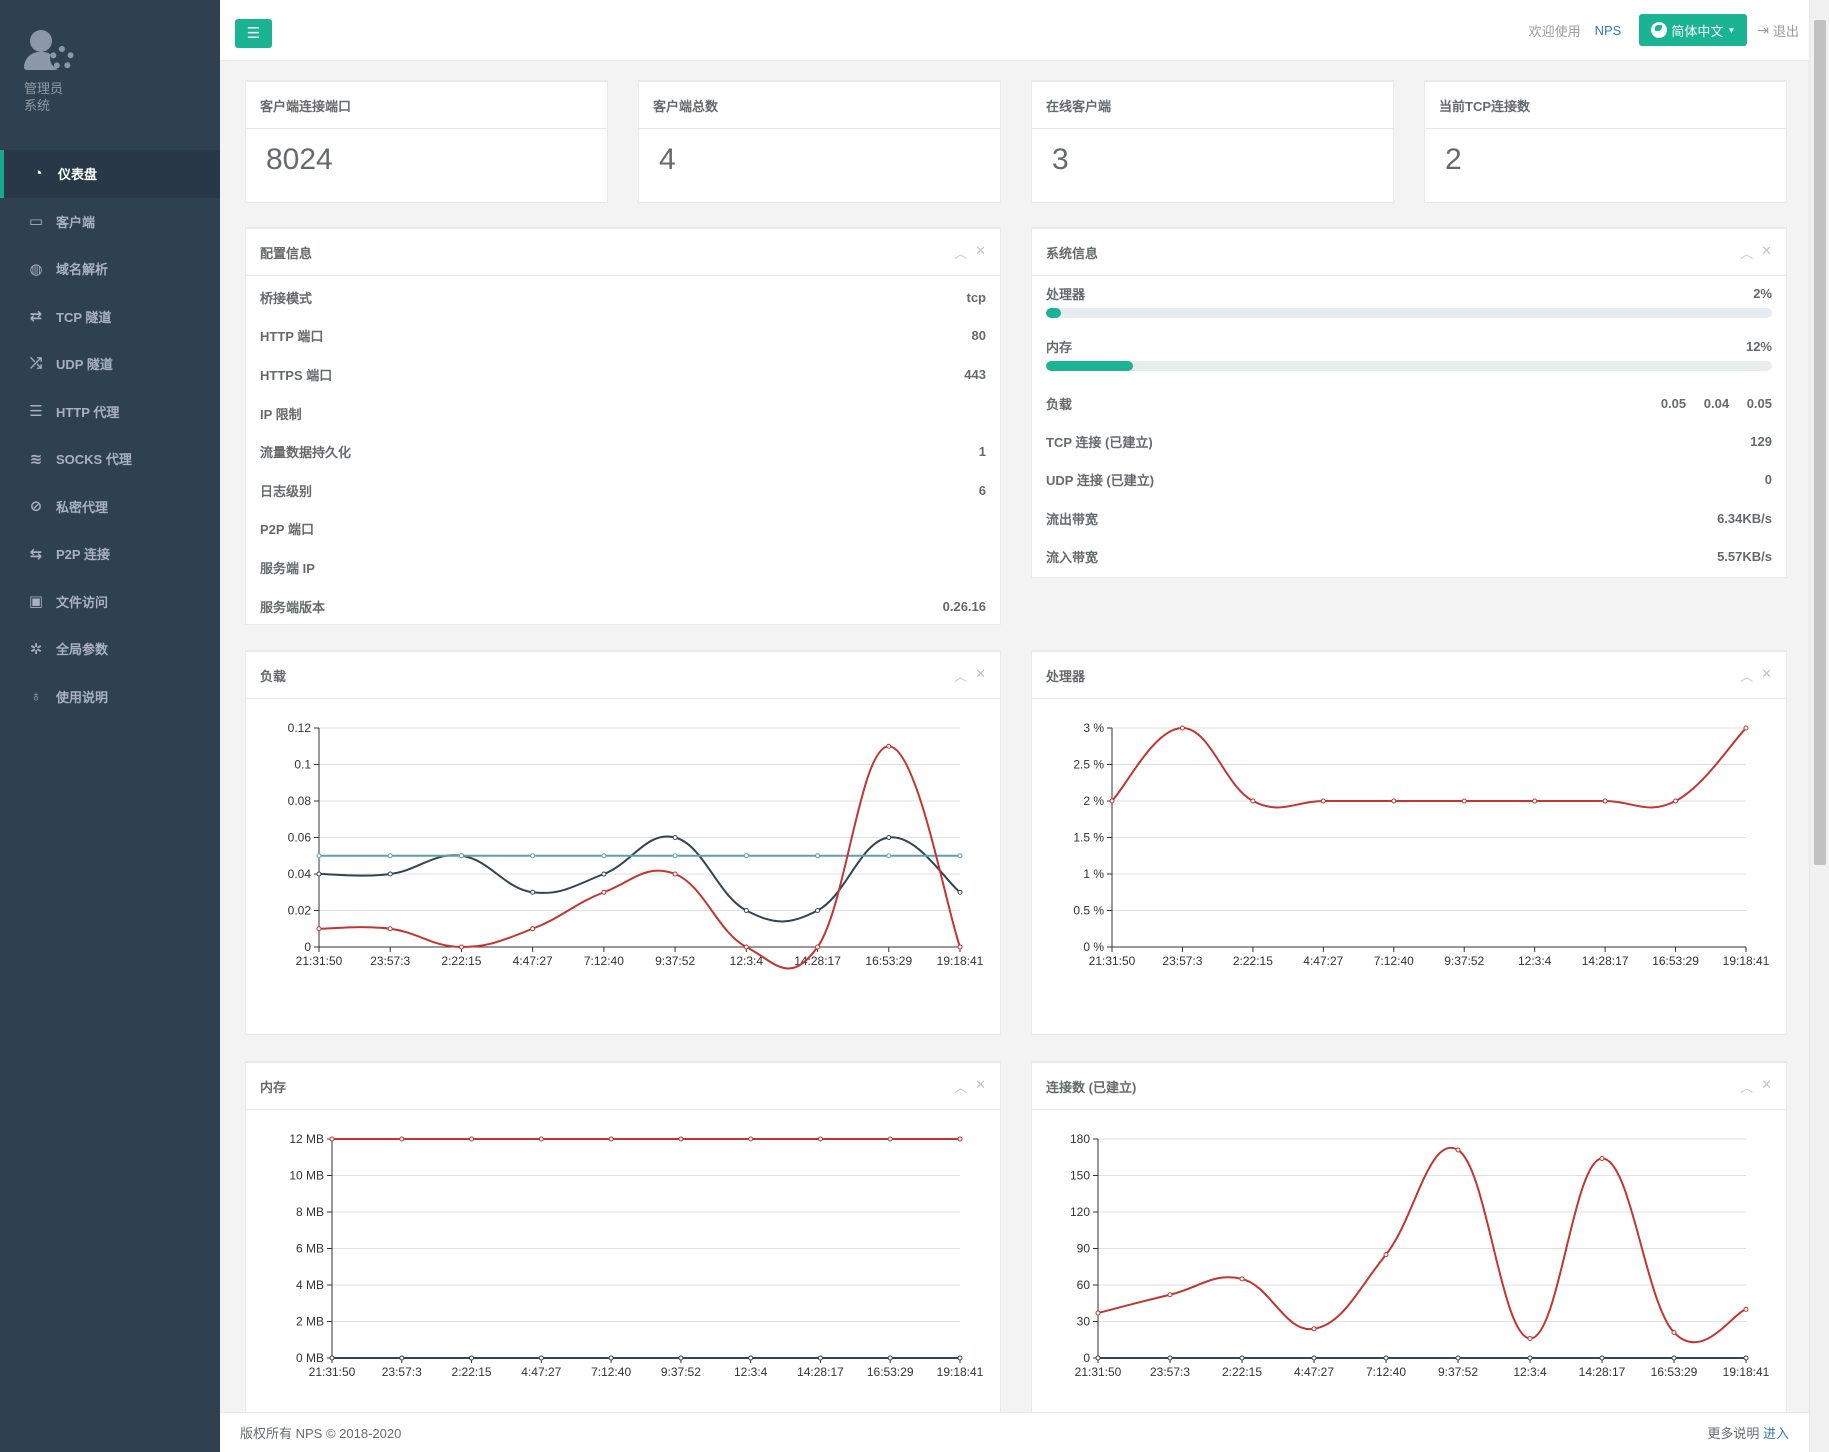  Describe the element at coordinates (110, 507) in the screenshot. I see `sidebar-item-7: ⊘ 私密代理` at that location.